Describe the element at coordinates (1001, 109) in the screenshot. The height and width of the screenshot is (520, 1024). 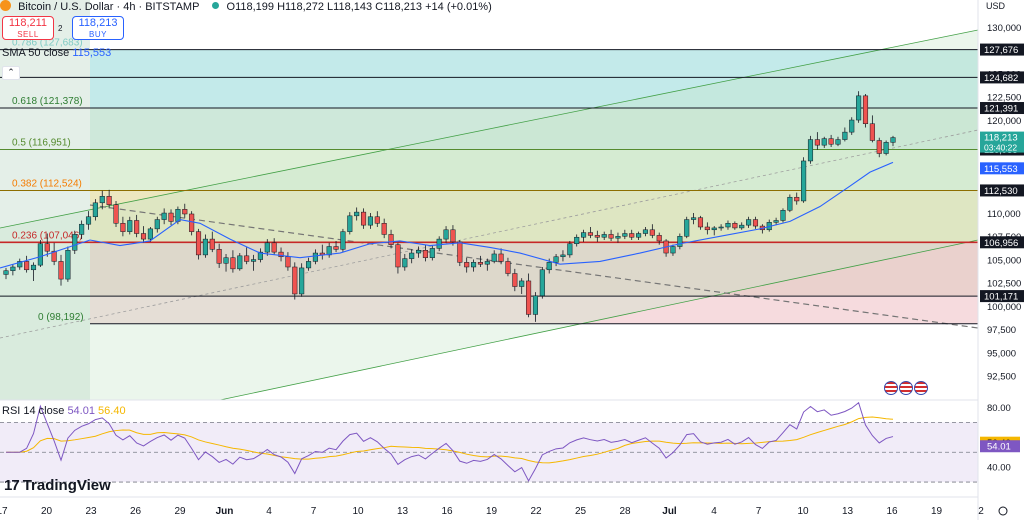
I see `fib-price-tag: 121,391` at that location.